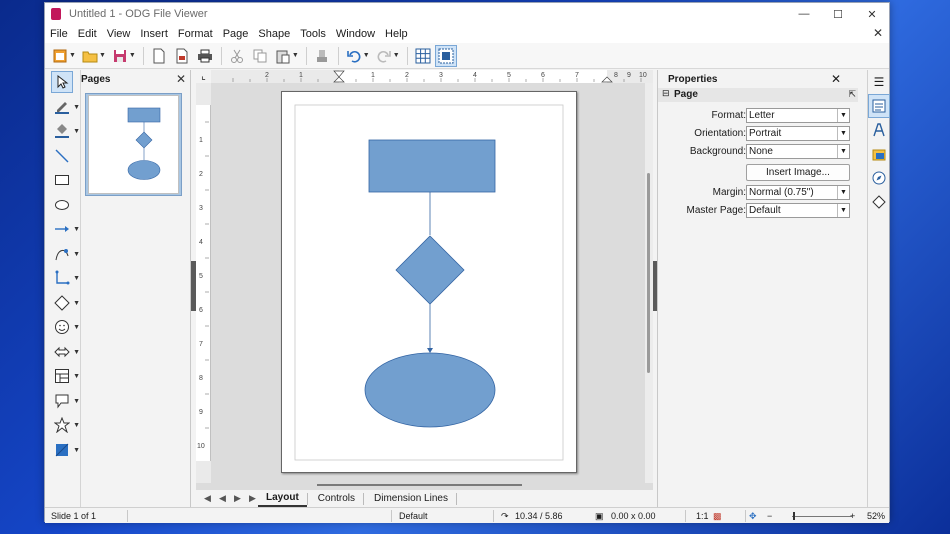 The width and height of the screenshot is (950, 534). Describe the element at coordinates (430, 390) in the screenshot. I see `ellipse-shape` at that location.